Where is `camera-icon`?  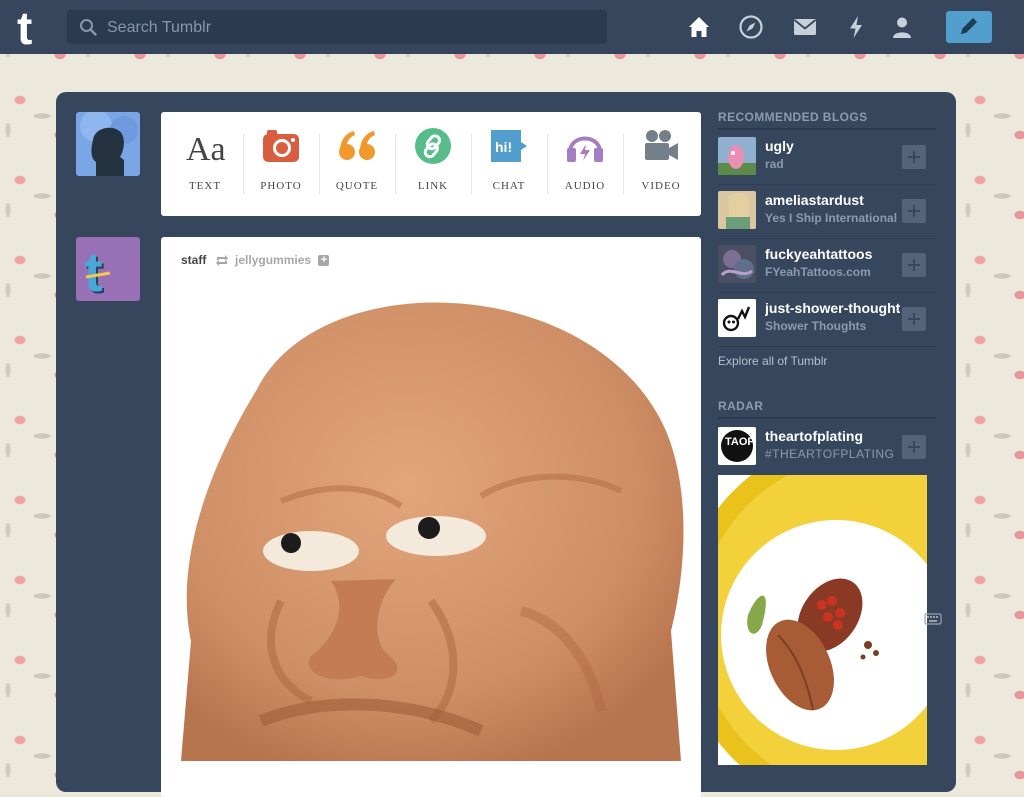
camera-icon is located at coordinates (281, 146).